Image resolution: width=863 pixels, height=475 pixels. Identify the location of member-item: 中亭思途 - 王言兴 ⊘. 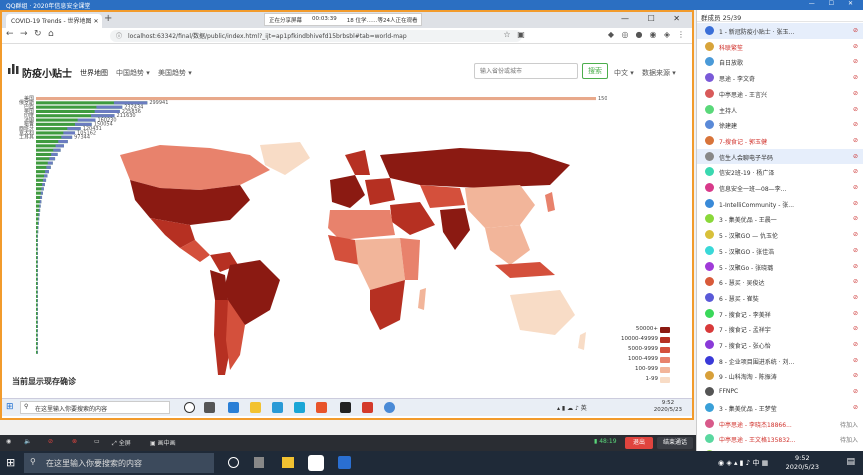
(780, 94).